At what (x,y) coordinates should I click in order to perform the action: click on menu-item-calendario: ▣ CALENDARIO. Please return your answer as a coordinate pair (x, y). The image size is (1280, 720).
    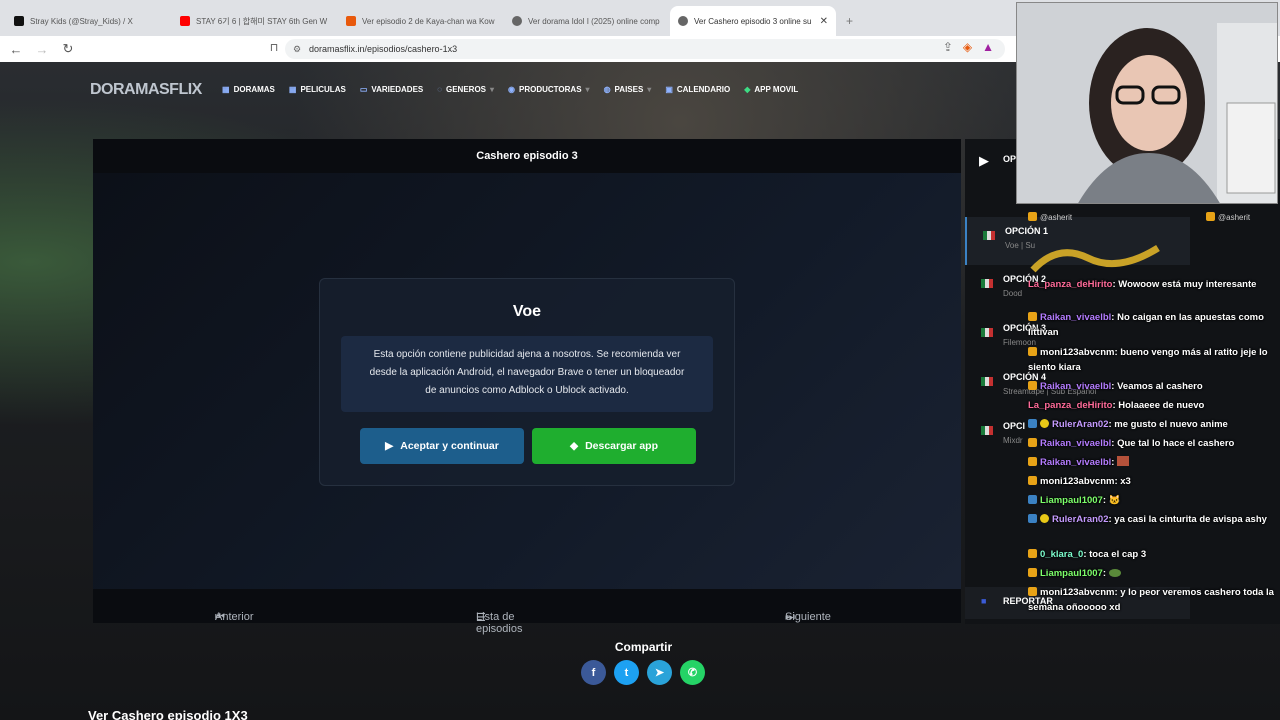
    Looking at the image, I should click on (697, 89).